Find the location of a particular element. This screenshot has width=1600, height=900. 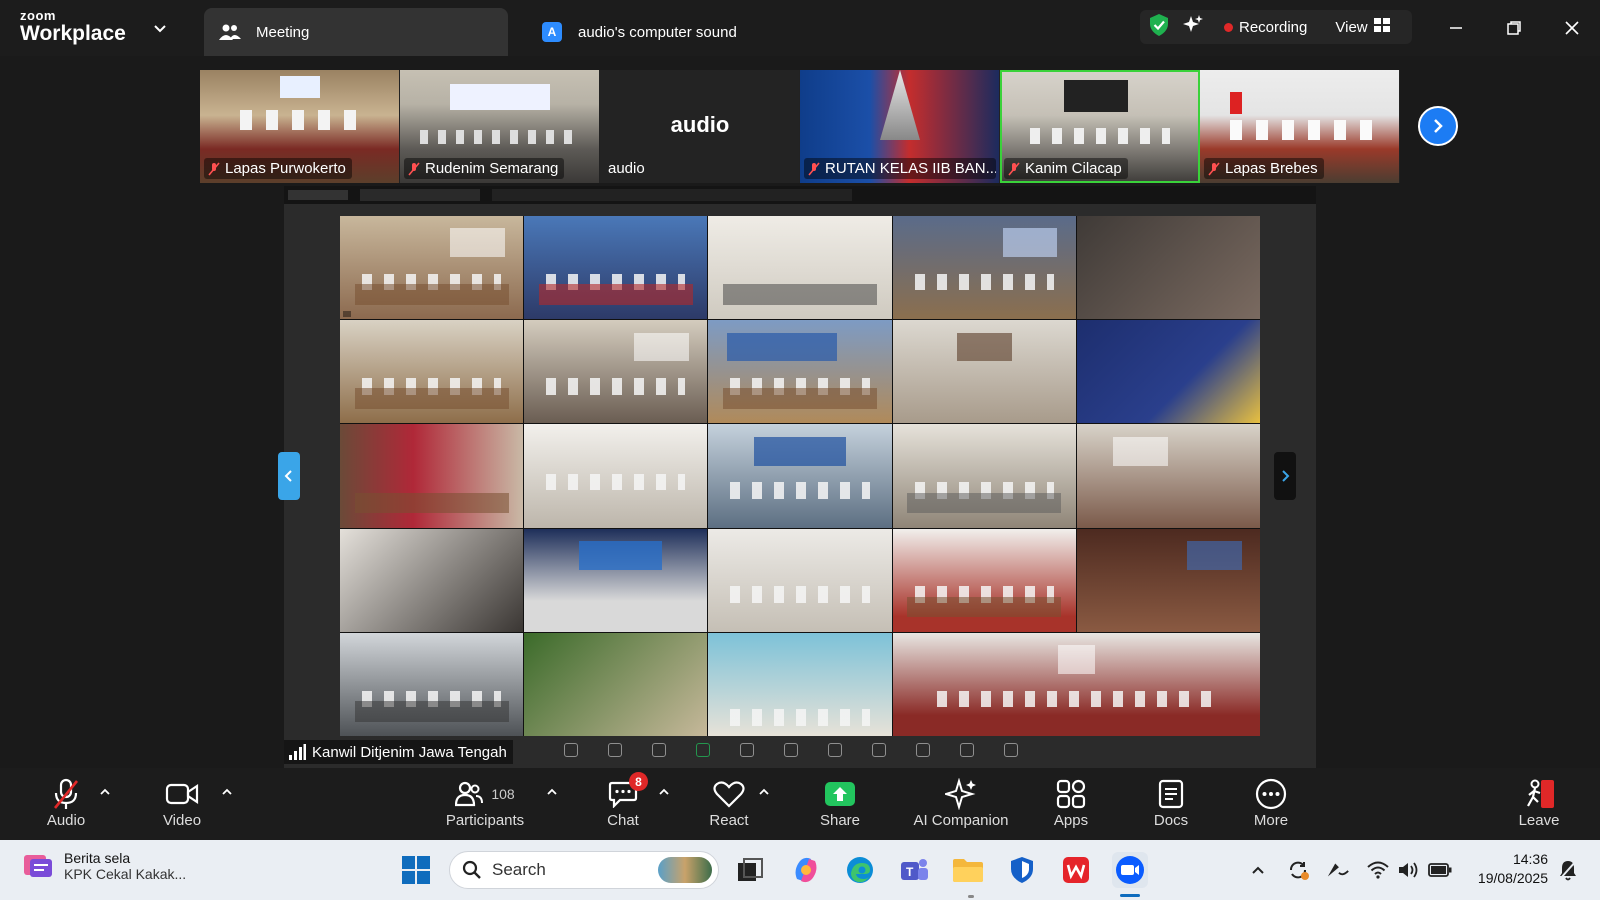

share-button: Share is located at coordinates (840, 802).